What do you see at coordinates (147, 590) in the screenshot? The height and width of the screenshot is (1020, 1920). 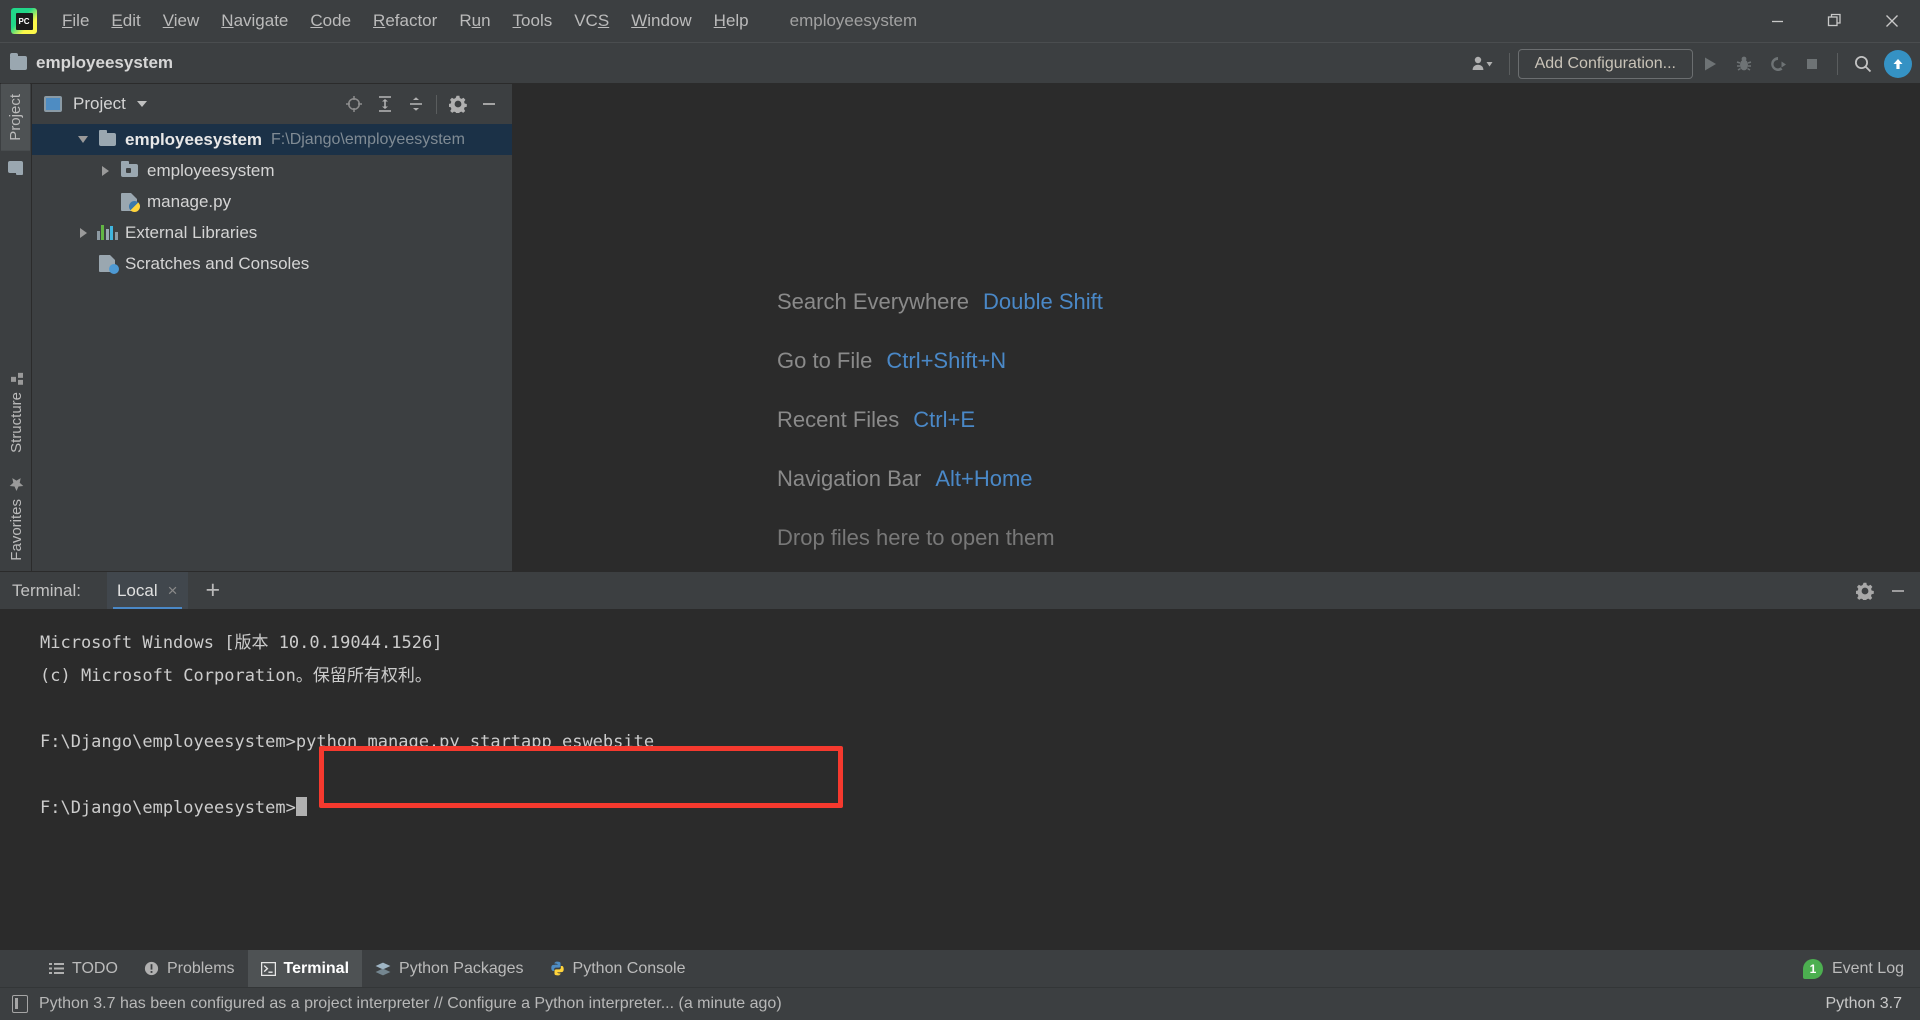 I see `terminal-tab-local: Local ×` at bounding box center [147, 590].